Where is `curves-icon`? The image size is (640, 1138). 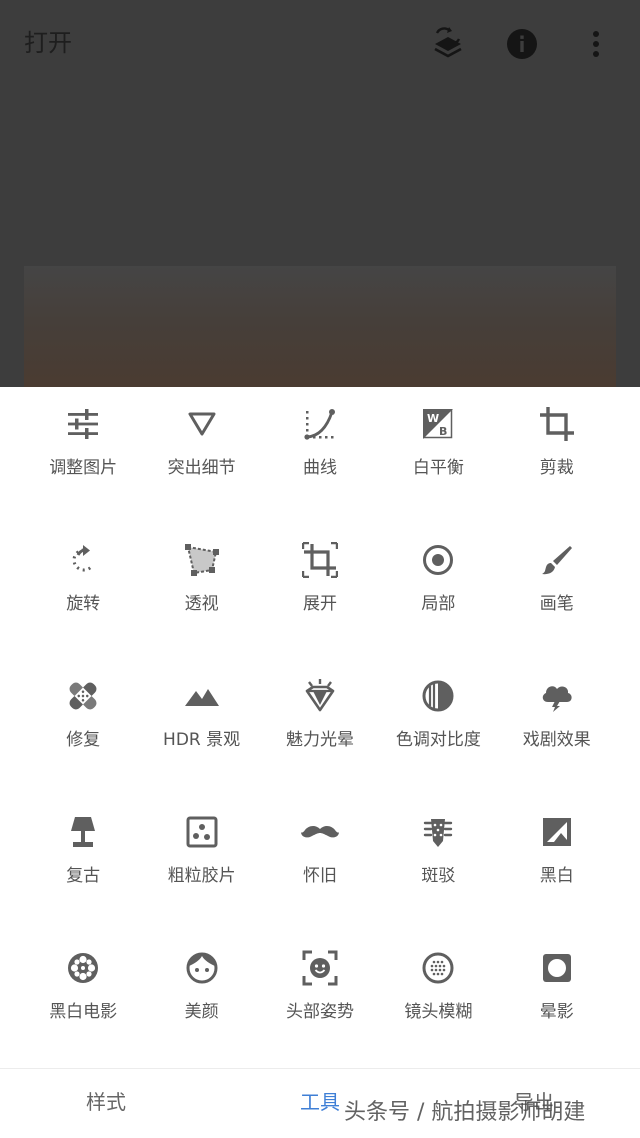
curves-icon is located at coordinates (320, 424).